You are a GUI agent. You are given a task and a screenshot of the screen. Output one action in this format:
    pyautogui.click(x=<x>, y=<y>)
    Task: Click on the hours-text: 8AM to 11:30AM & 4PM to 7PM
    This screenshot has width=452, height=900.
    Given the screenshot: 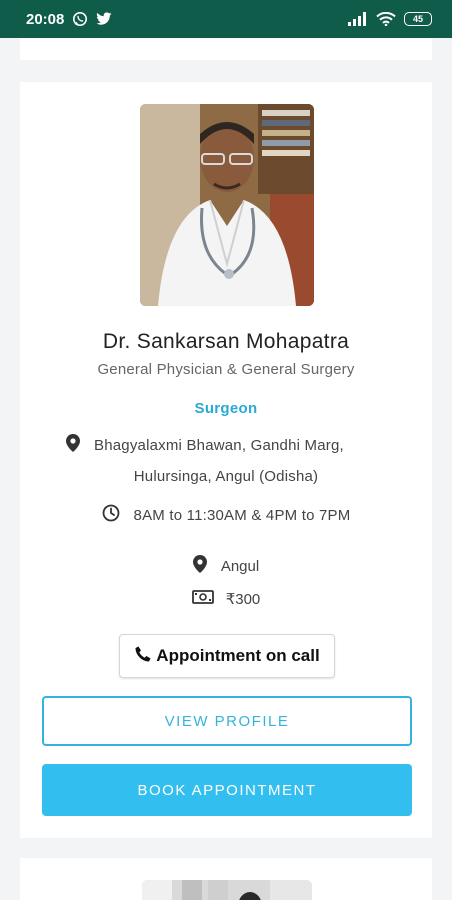 What is the action you would take?
    pyautogui.click(x=242, y=515)
    